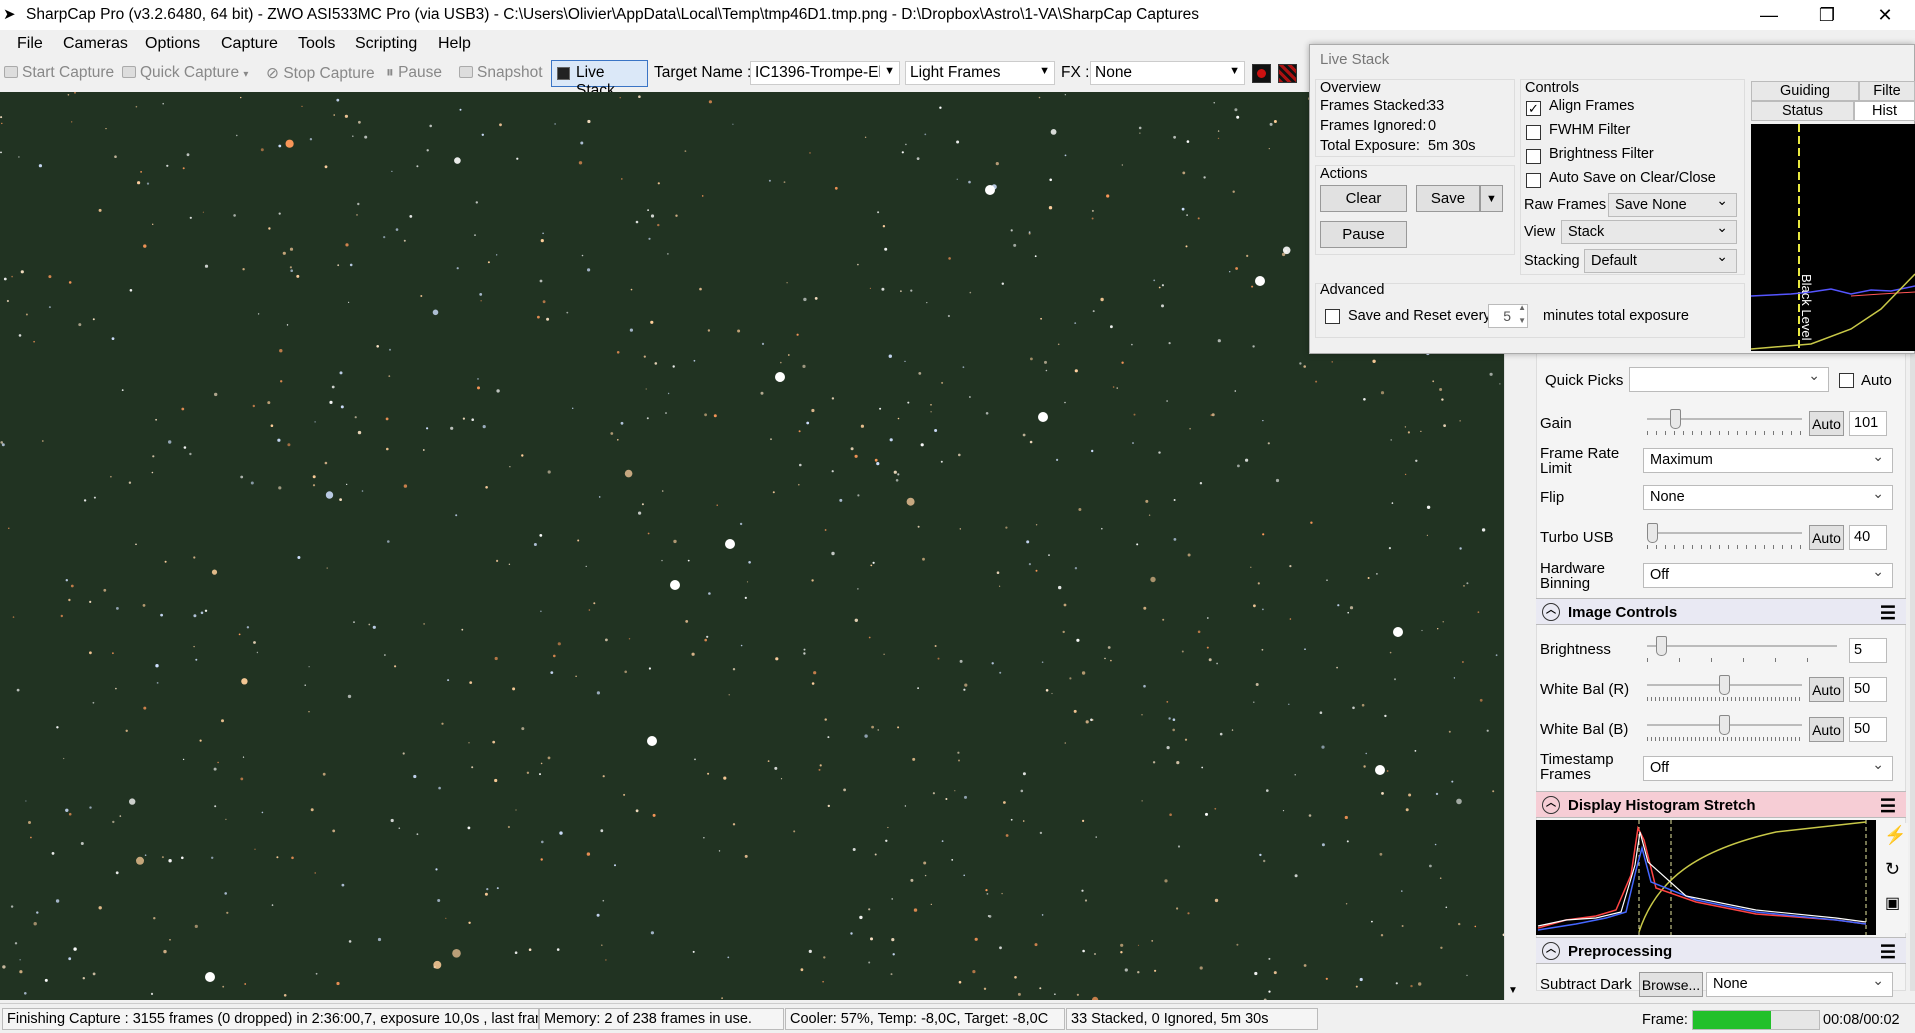  Describe the element at coordinates (1887, 91) in the screenshot. I see `tab-filter: Filte` at that location.